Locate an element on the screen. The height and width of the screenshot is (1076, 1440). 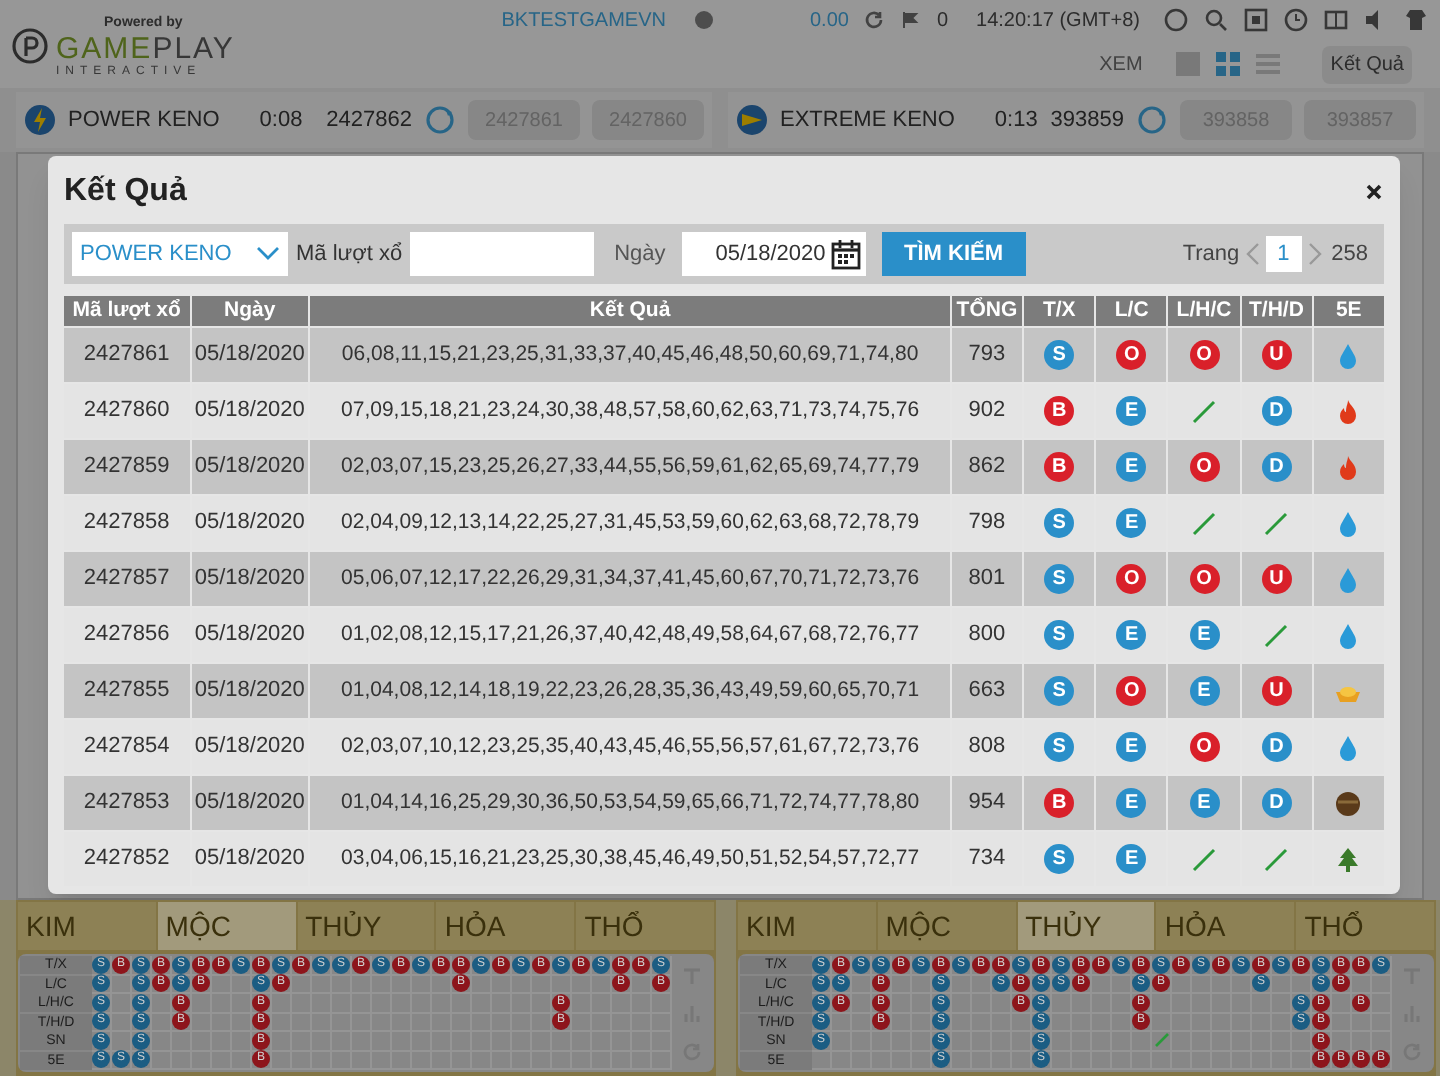
game-name: POWER KENO is located at coordinates (144, 120).